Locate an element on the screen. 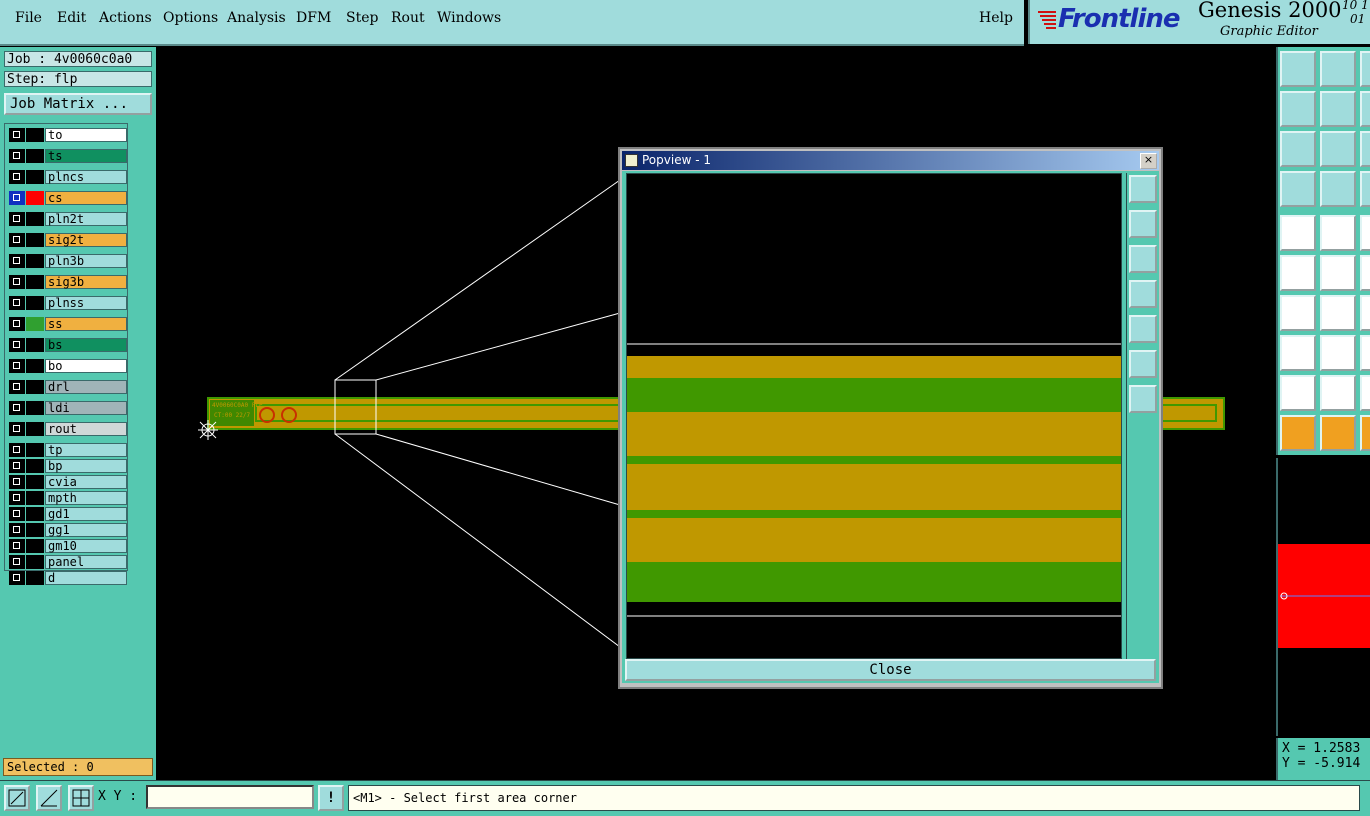  layer-name: rout is located at coordinates (86, 429).